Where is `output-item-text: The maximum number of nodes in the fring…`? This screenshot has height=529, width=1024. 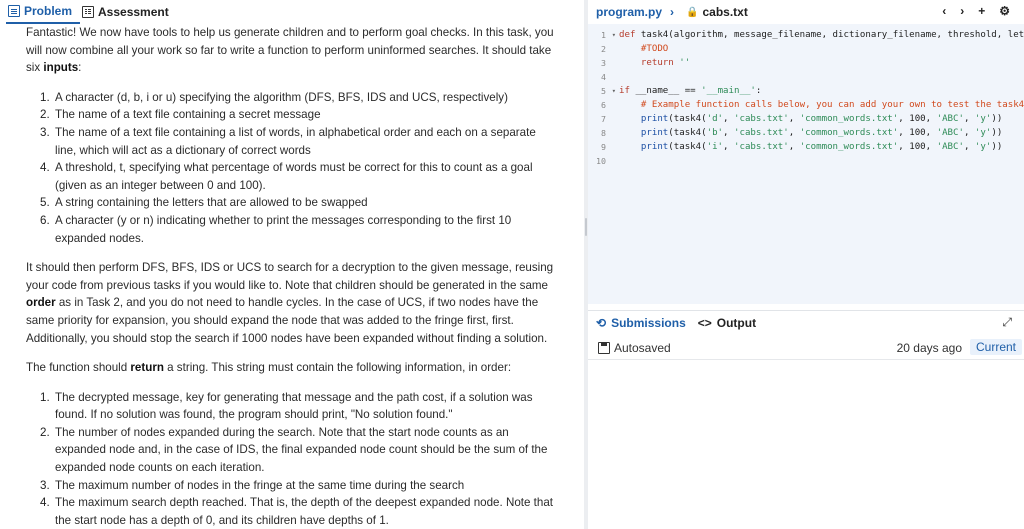
output-item-text: The maximum number of nodes in the fring… is located at coordinates (260, 485).